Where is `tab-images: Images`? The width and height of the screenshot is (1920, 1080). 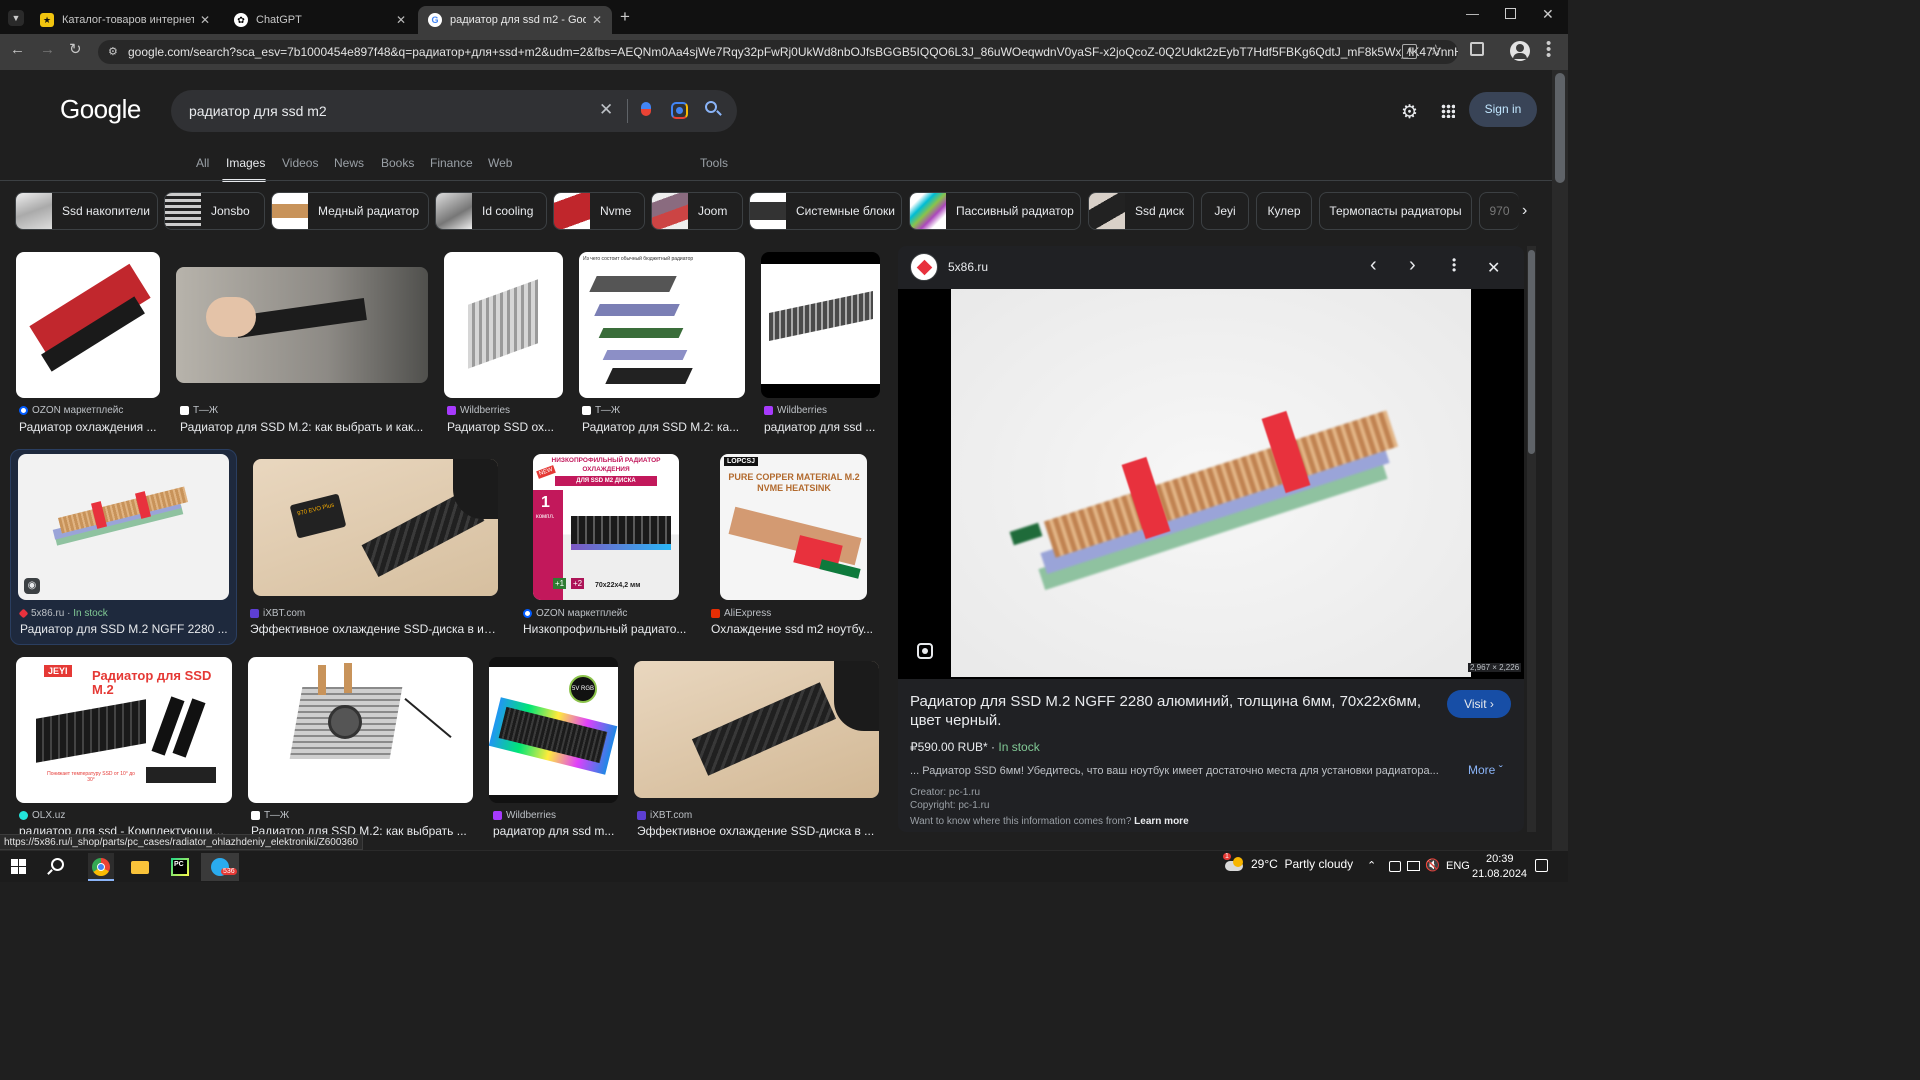
tab-images: Images is located at coordinates (245, 163).